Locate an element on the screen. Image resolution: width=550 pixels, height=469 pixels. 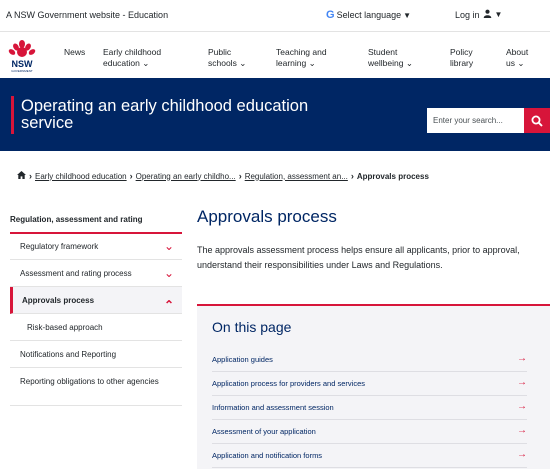
nav-about-us: About us ⌄ is located at coordinates (517, 58).